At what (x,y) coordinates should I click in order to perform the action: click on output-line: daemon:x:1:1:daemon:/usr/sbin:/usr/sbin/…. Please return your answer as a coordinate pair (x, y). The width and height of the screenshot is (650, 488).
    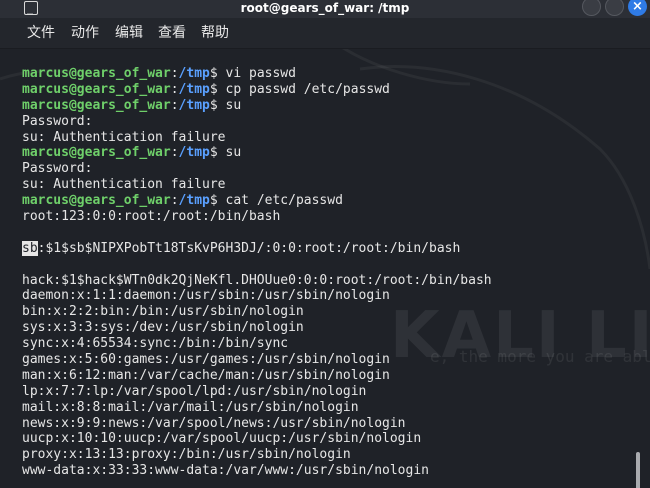
    Looking at the image, I should click on (257, 296).